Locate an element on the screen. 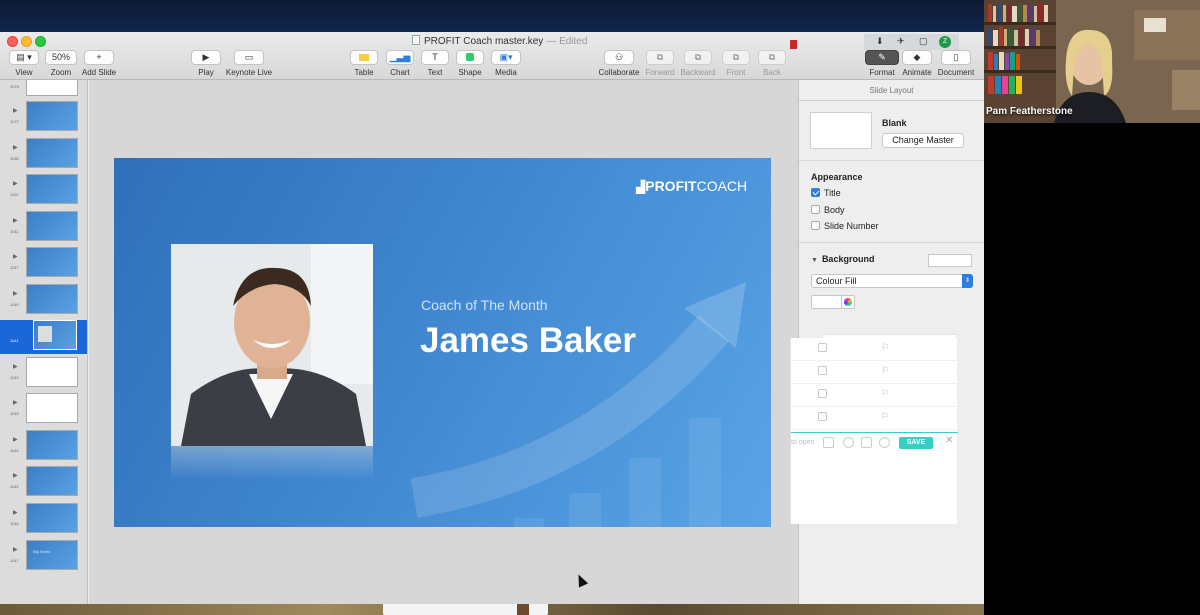 This screenshot has height=615, width=1200. slide-thumbnail-item: ▶ 1145 is located at coordinates (43, 483).